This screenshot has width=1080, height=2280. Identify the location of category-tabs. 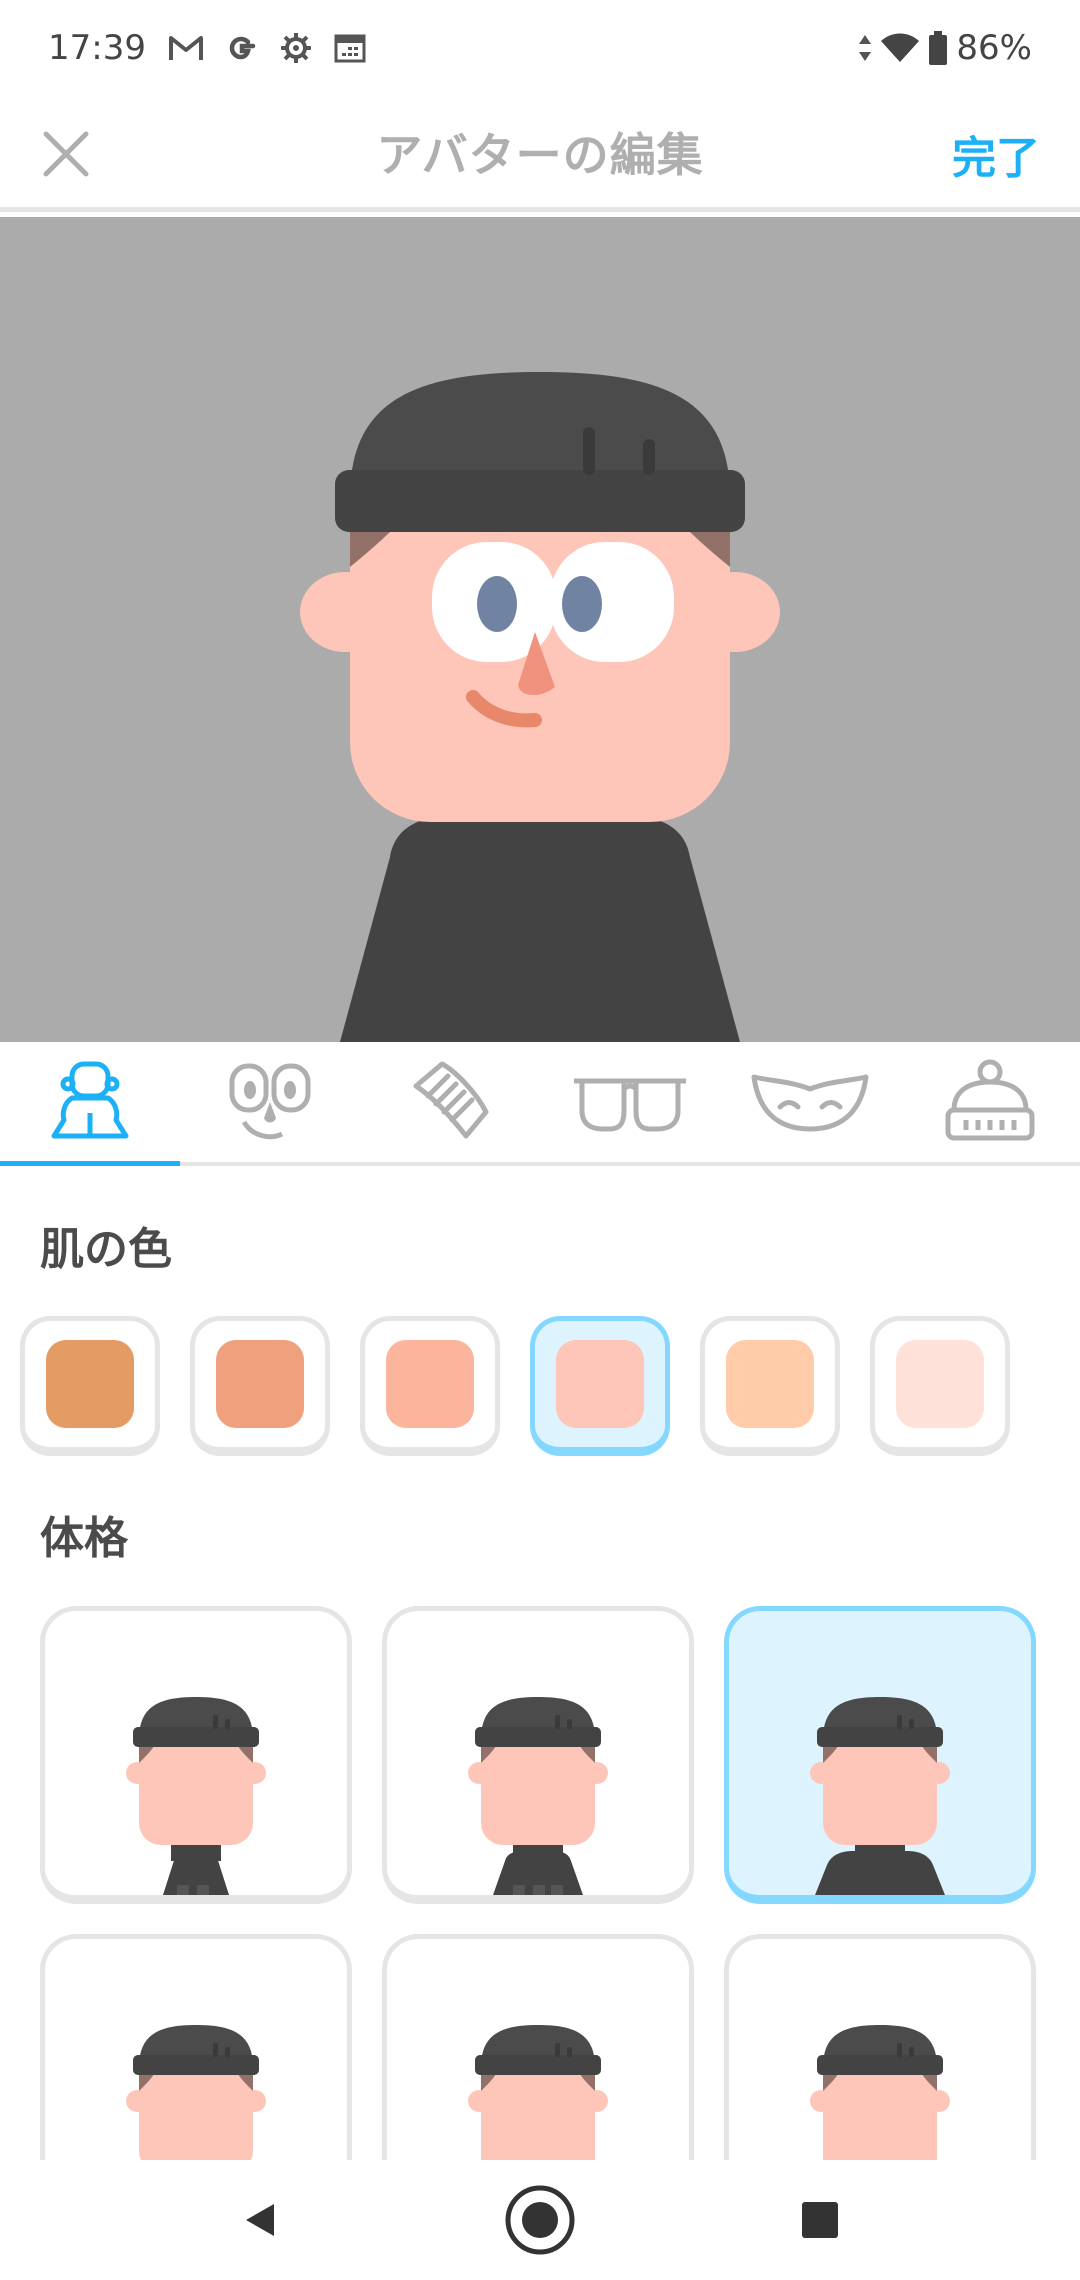
(540, 1104).